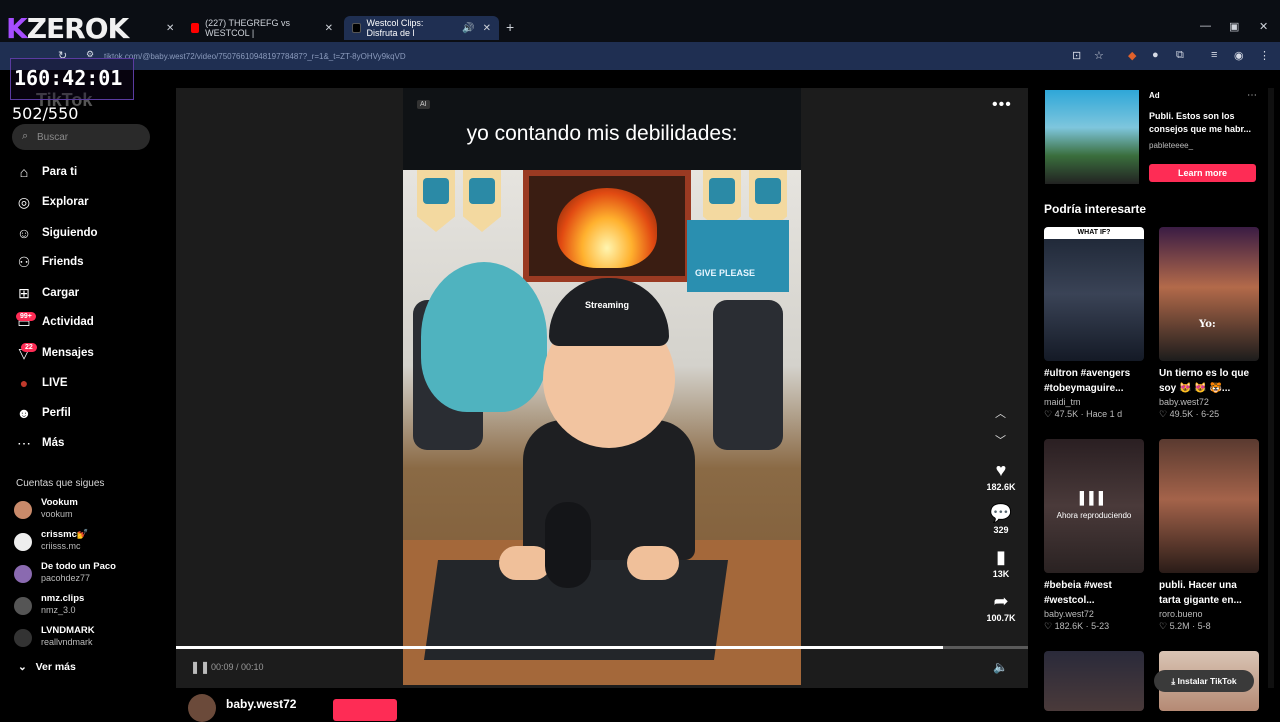 Image resolution: width=1280 pixels, height=722 pixels. I want to click on learn-more-button: Learn more, so click(1202, 173).